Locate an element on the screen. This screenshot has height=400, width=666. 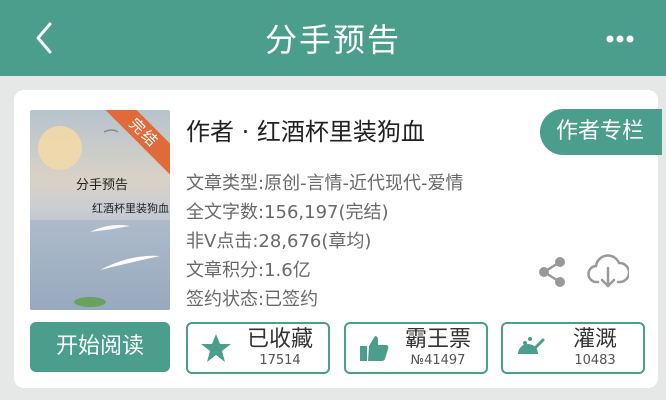
page-title: 分手预告 is located at coordinates (332, 40).